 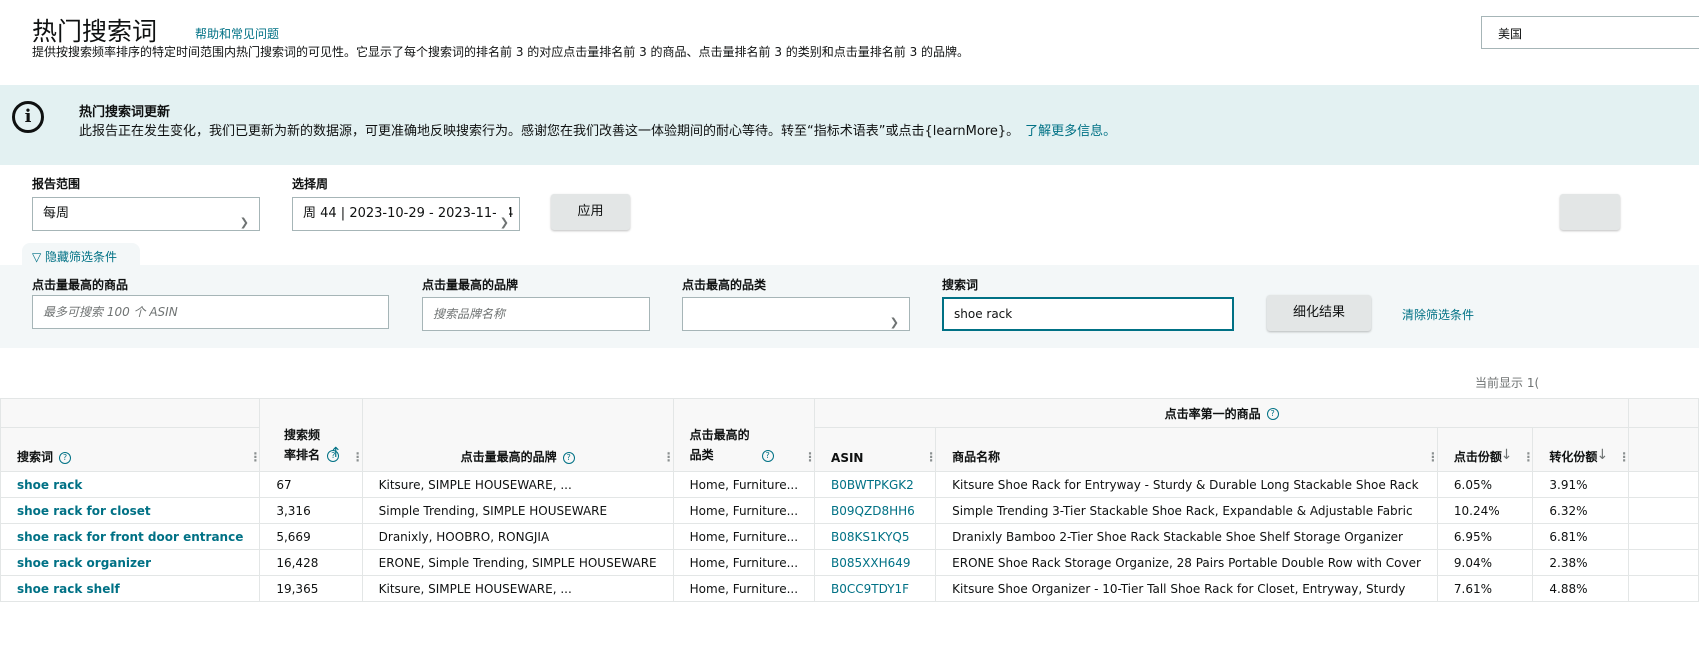 I want to click on search-term-link: shoe rack organizer, so click(x=130, y=562).